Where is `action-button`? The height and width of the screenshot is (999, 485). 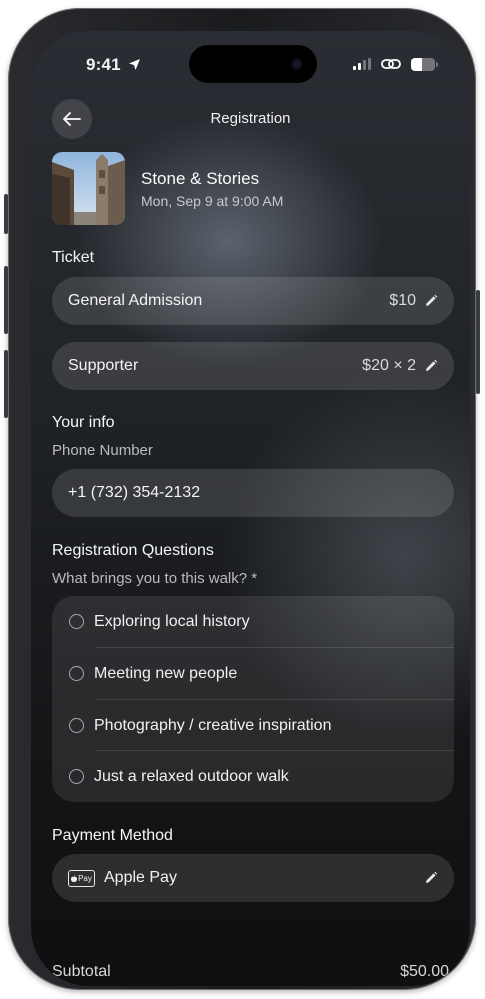
action-button is located at coordinates (6, 214).